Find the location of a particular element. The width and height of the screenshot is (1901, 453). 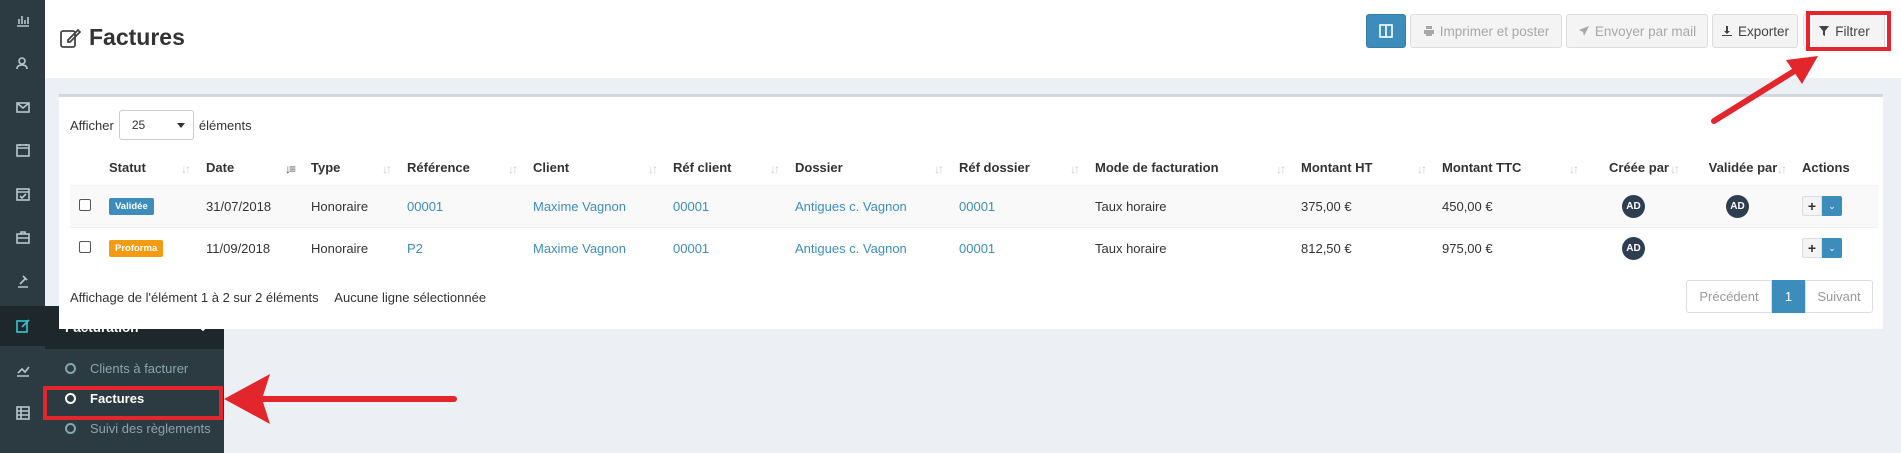

arrow-to-filter-icon is located at coordinates (1764, 90).